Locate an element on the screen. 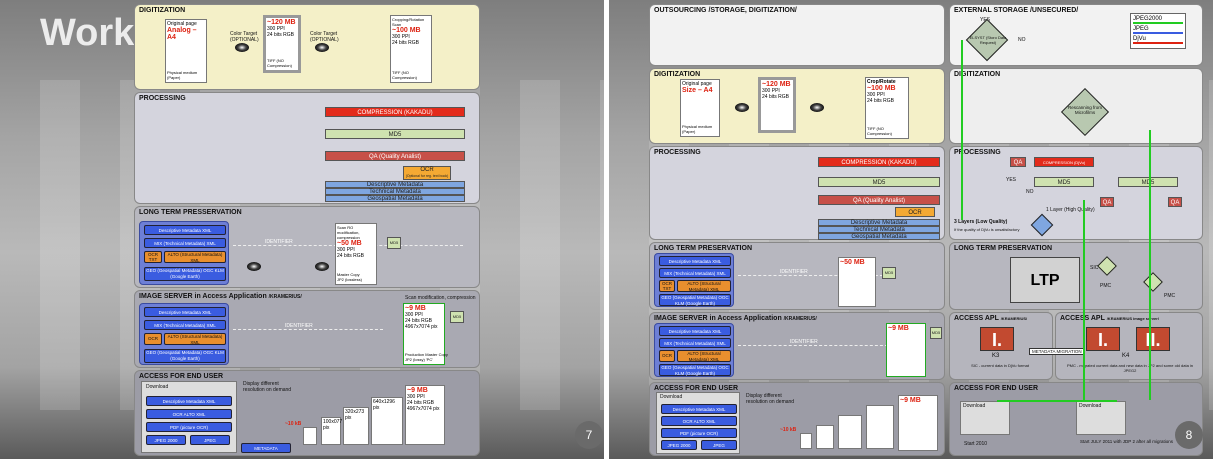 The width and height of the screenshot is (1213, 459). s2-right-access-title: ACCESS FOR END USER is located at coordinates (996, 388).